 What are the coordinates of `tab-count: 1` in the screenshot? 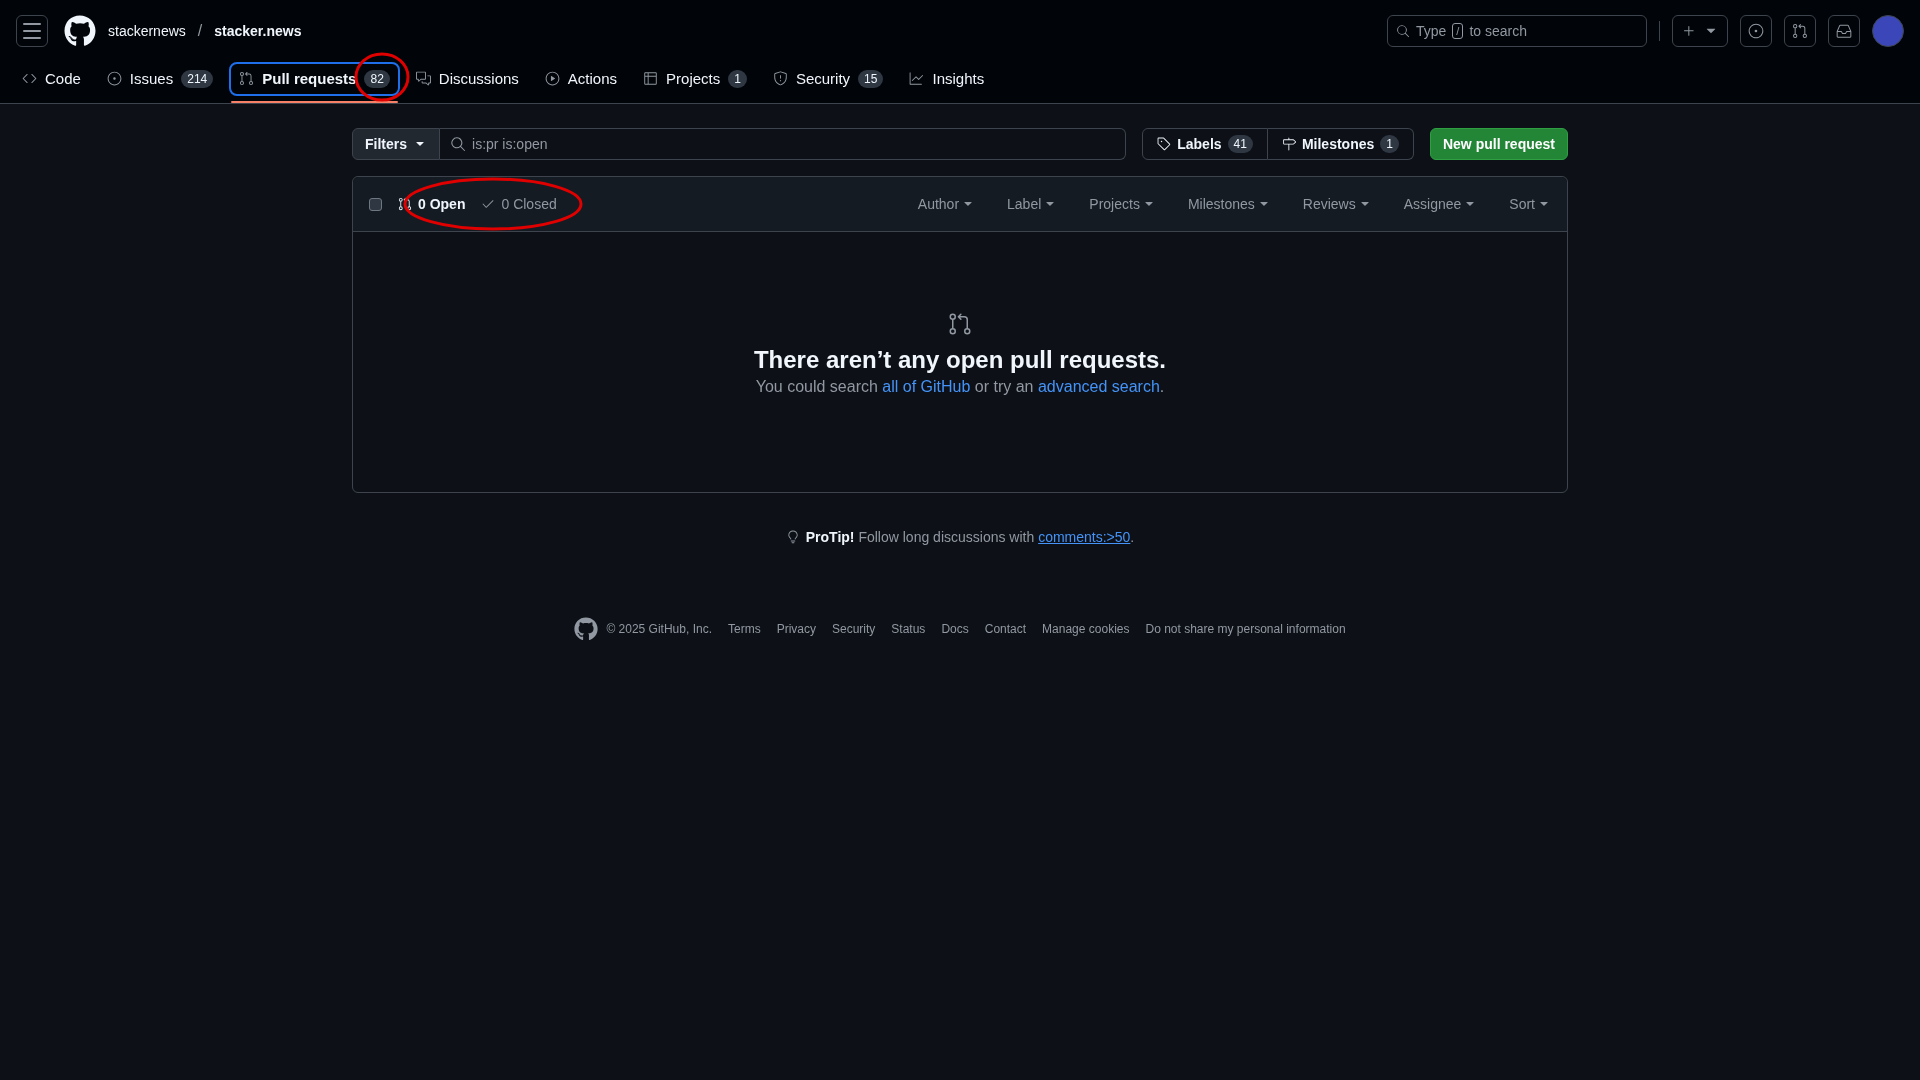 It's located at (737, 78).